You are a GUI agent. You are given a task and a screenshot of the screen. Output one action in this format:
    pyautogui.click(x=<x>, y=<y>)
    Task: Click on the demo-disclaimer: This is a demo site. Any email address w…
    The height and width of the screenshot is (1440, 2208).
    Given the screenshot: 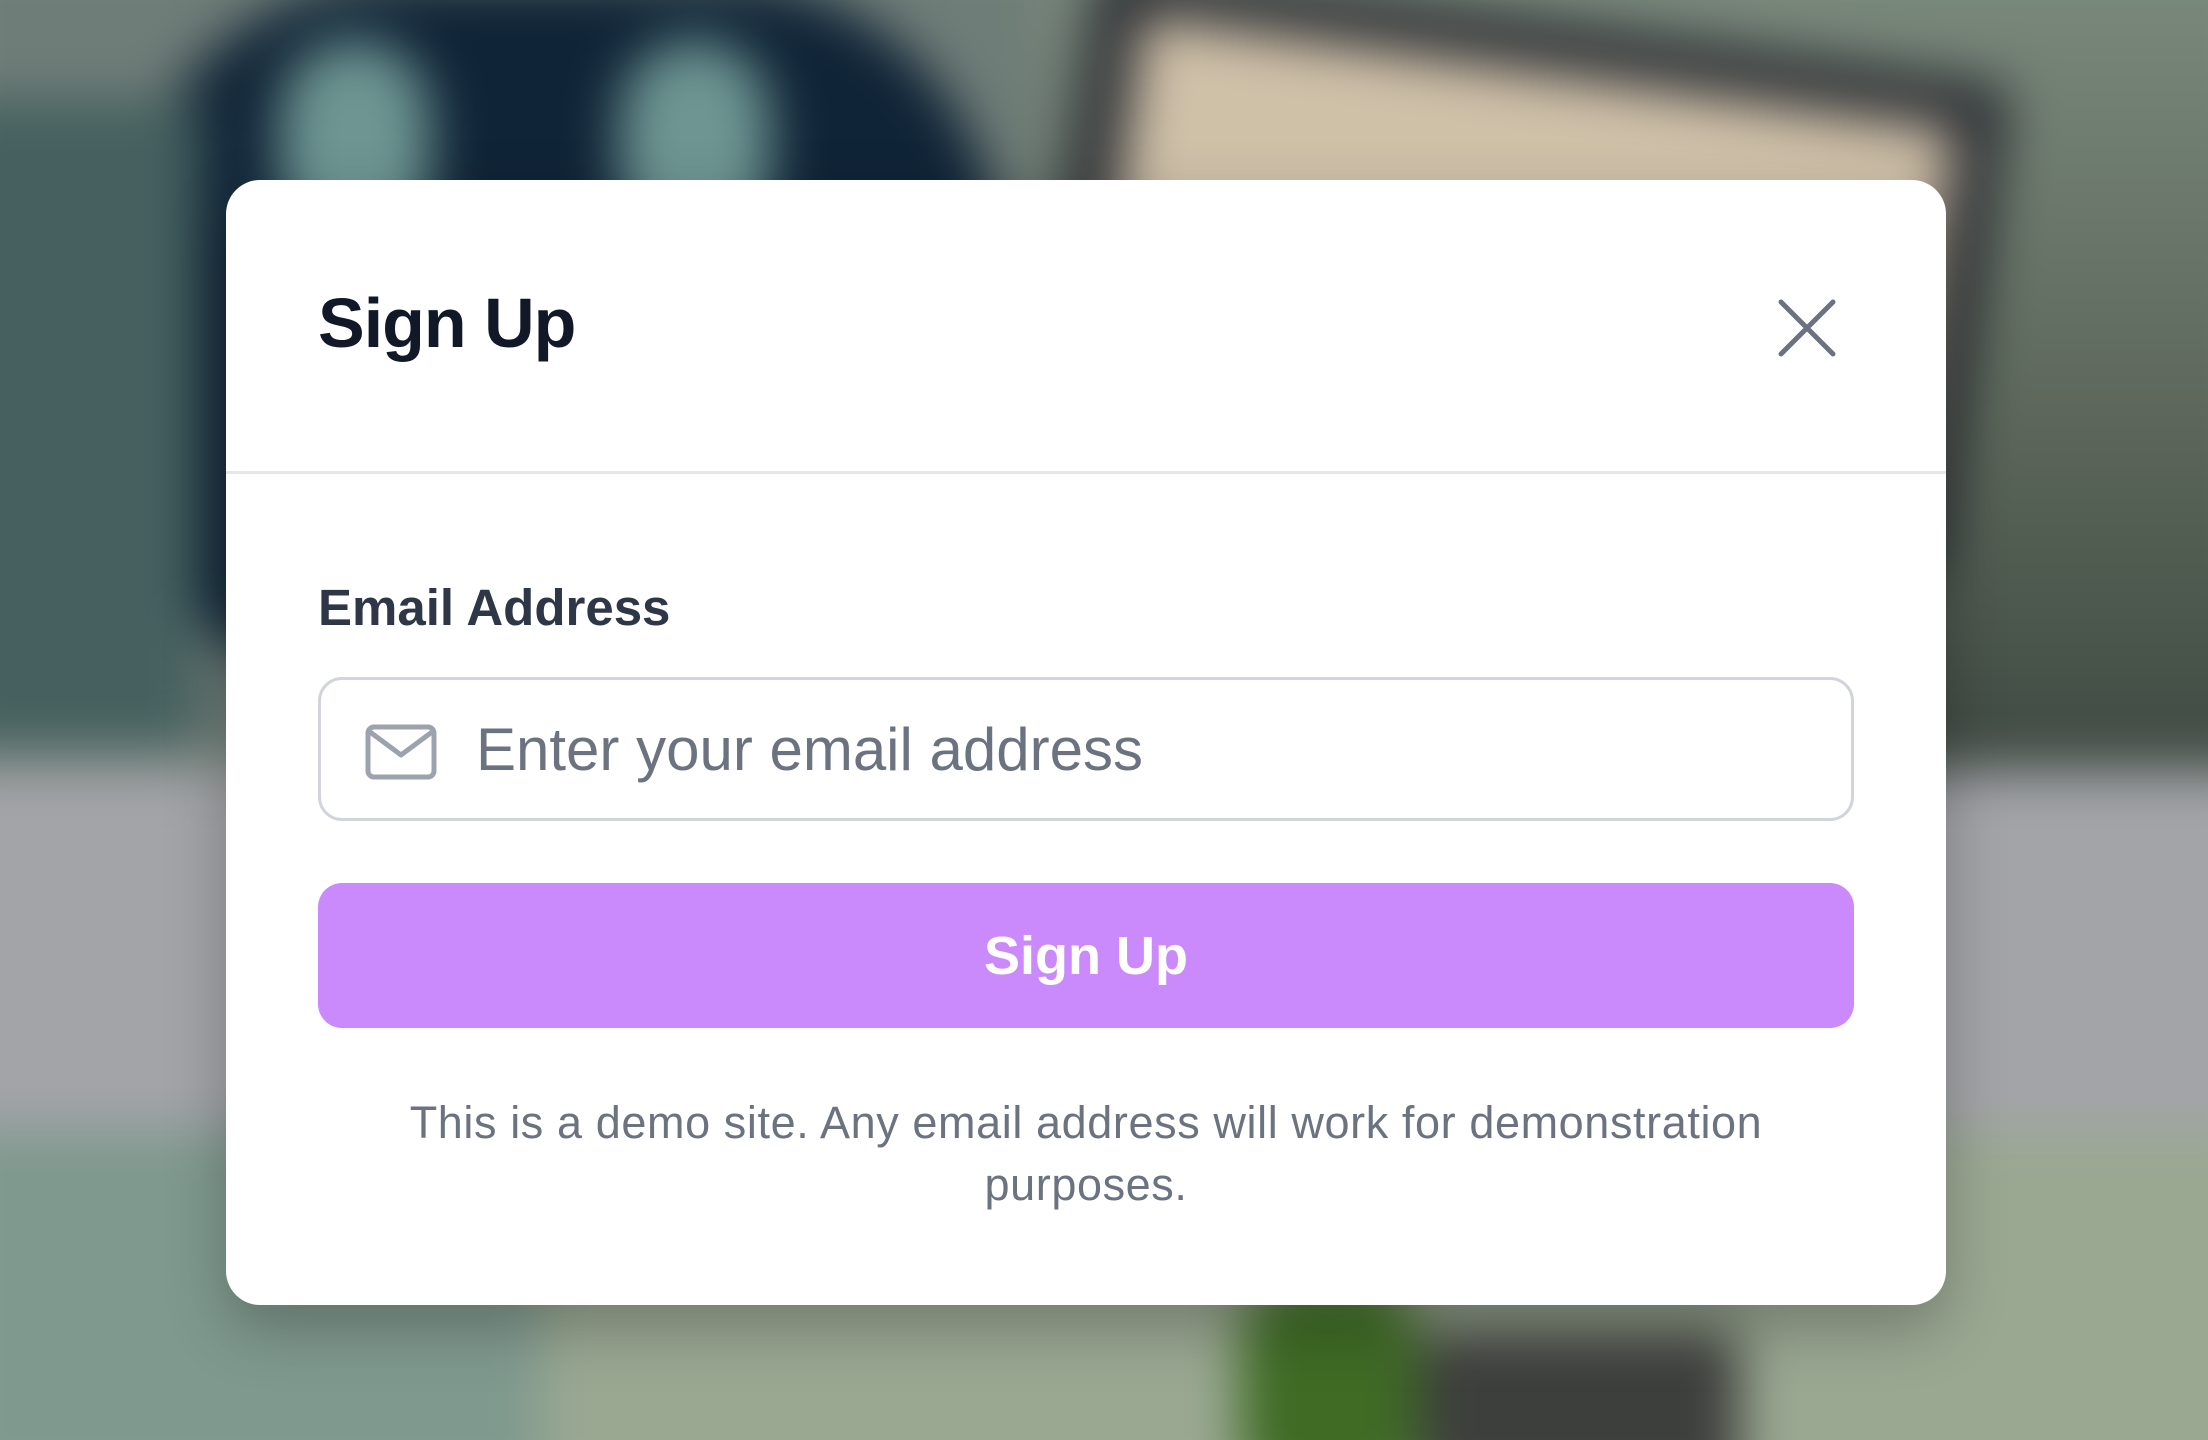 What is the action you would take?
    pyautogui.click(x=1086, y=1153)
    